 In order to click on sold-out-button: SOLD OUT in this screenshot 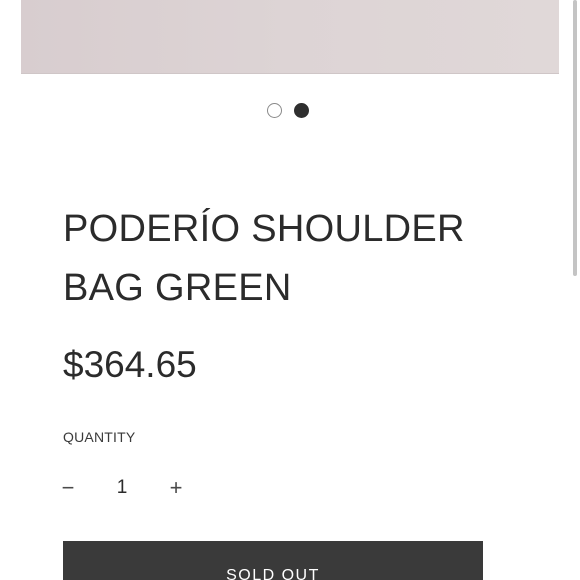, I will do `click(273, 560)`.